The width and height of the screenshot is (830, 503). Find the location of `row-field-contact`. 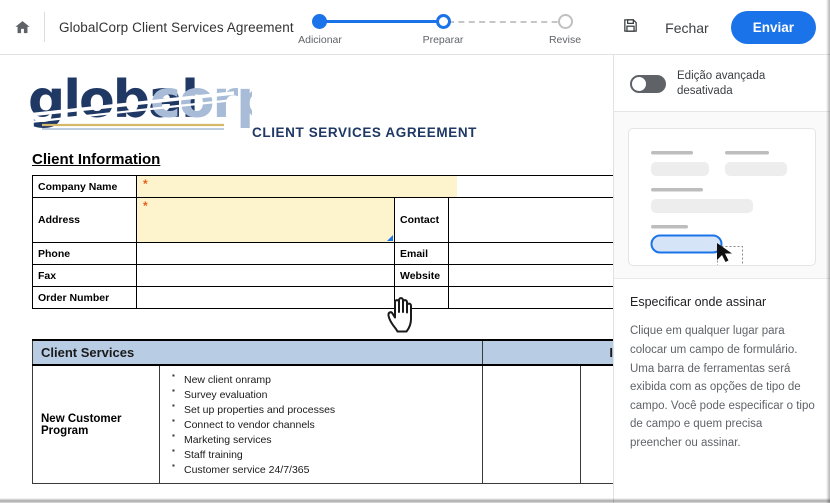

row-field-contact is located at coordinates (530, 220).